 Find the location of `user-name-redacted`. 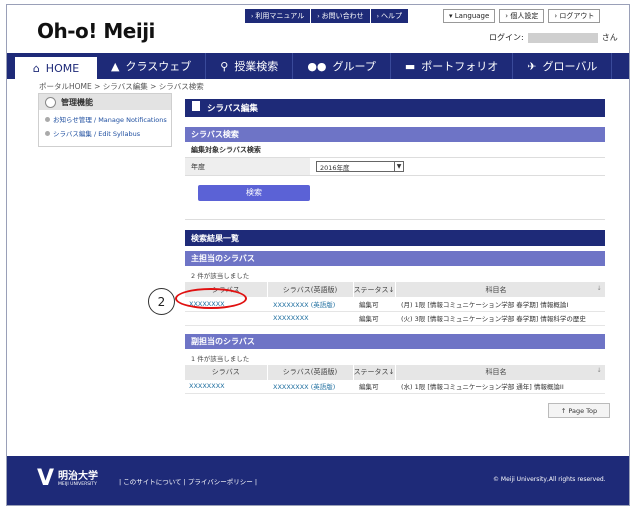

user-name-redacted is located at coordinates (562, 37).